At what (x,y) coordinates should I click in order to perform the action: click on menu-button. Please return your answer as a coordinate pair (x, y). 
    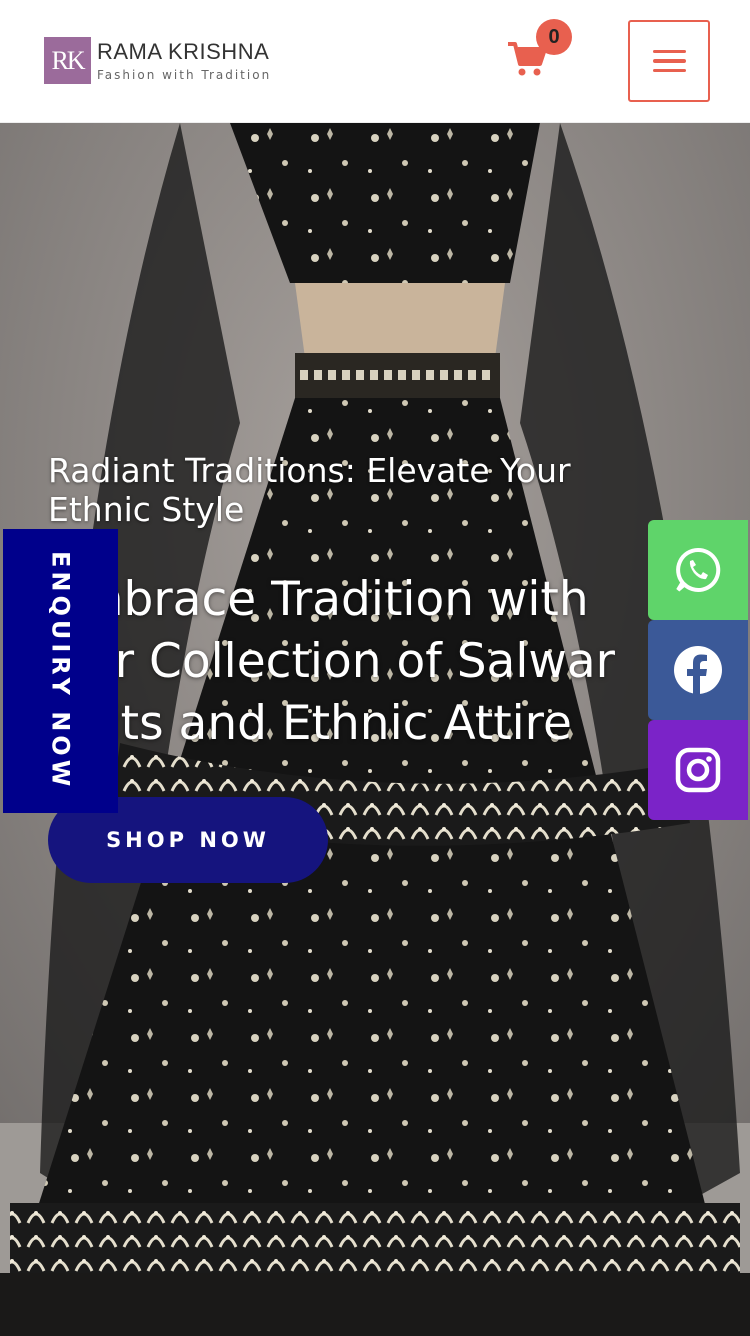
    Looking at the image, I should click on (669, 61).